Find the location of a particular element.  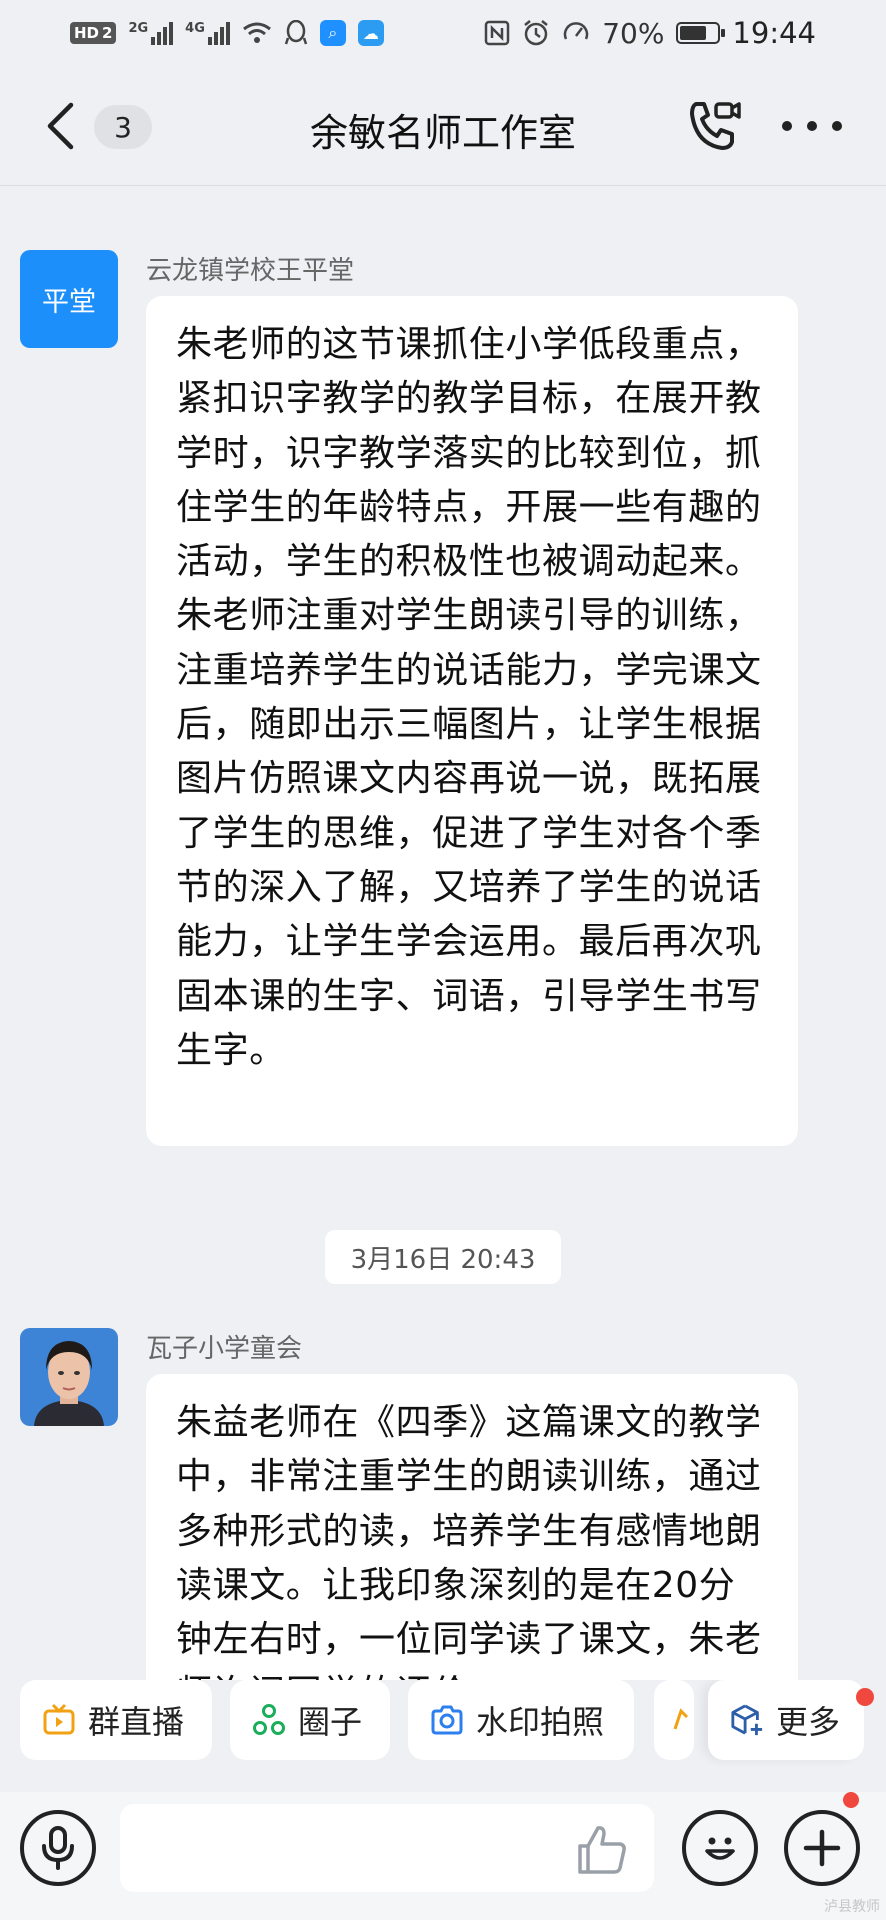

thumbs-up-icon is located at coordinates (602, 1850).